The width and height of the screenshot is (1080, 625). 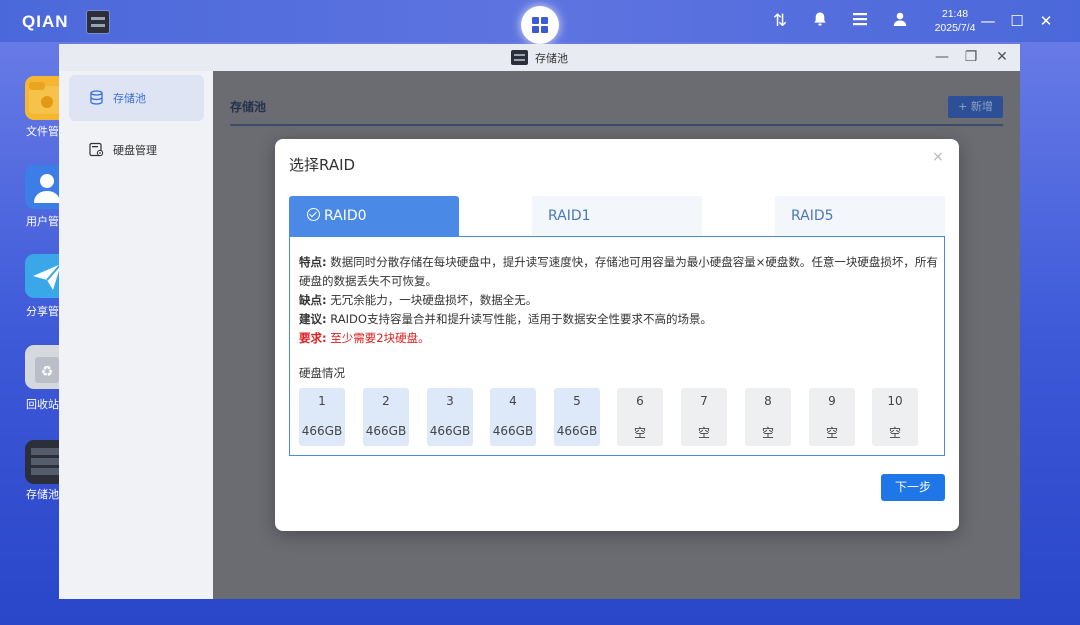 What do you see at coordinates (313, 300) in the screenshot?
I see `cons-label: 缺点:` at bounding box center [313, 300].